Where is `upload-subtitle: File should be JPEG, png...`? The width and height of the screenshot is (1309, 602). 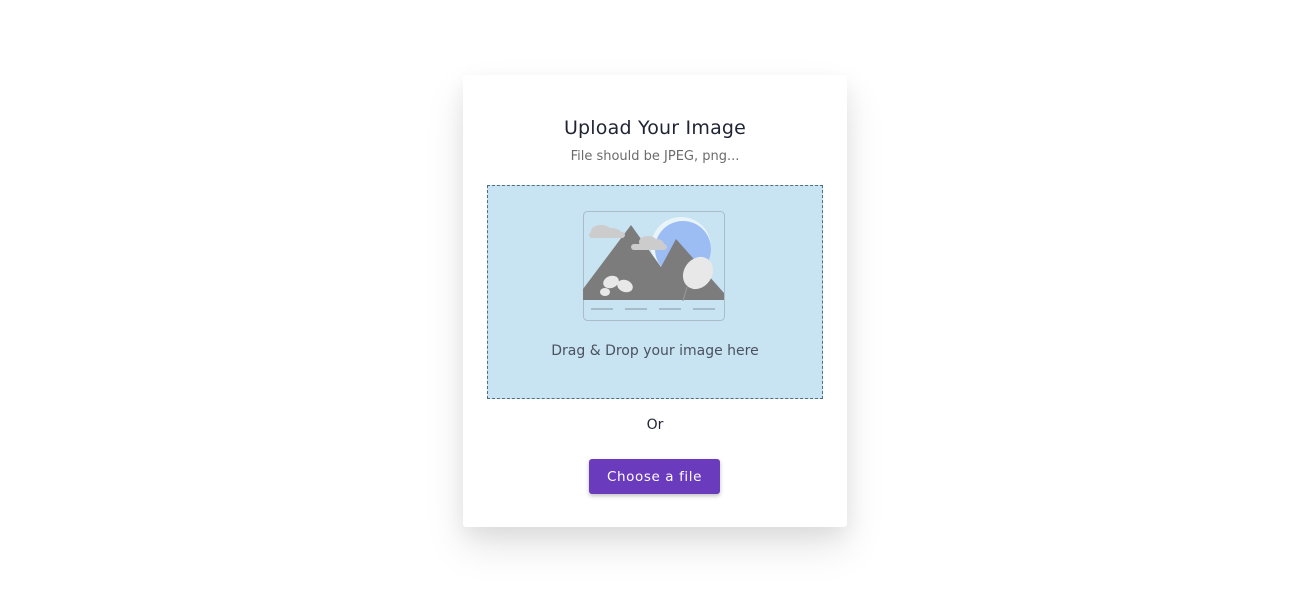 upload-subtitle: File should be JPEG, png... is located at coordinates (655, 156).